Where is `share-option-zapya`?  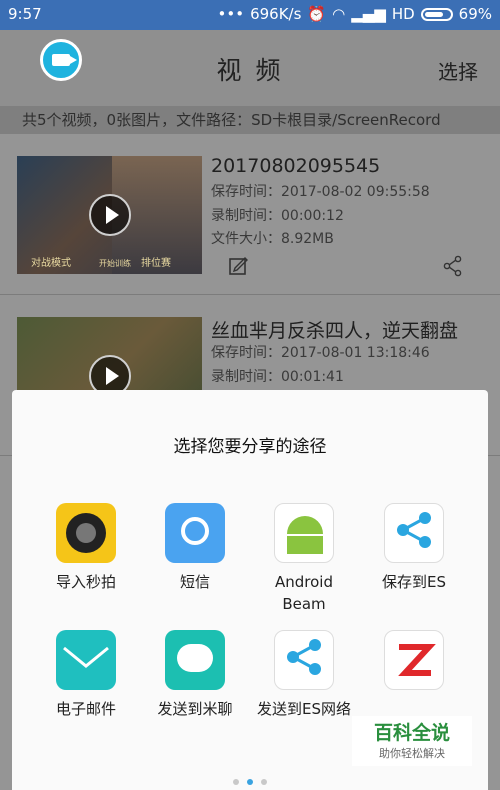
share-option-zapya is located at coordinates (414, 664).